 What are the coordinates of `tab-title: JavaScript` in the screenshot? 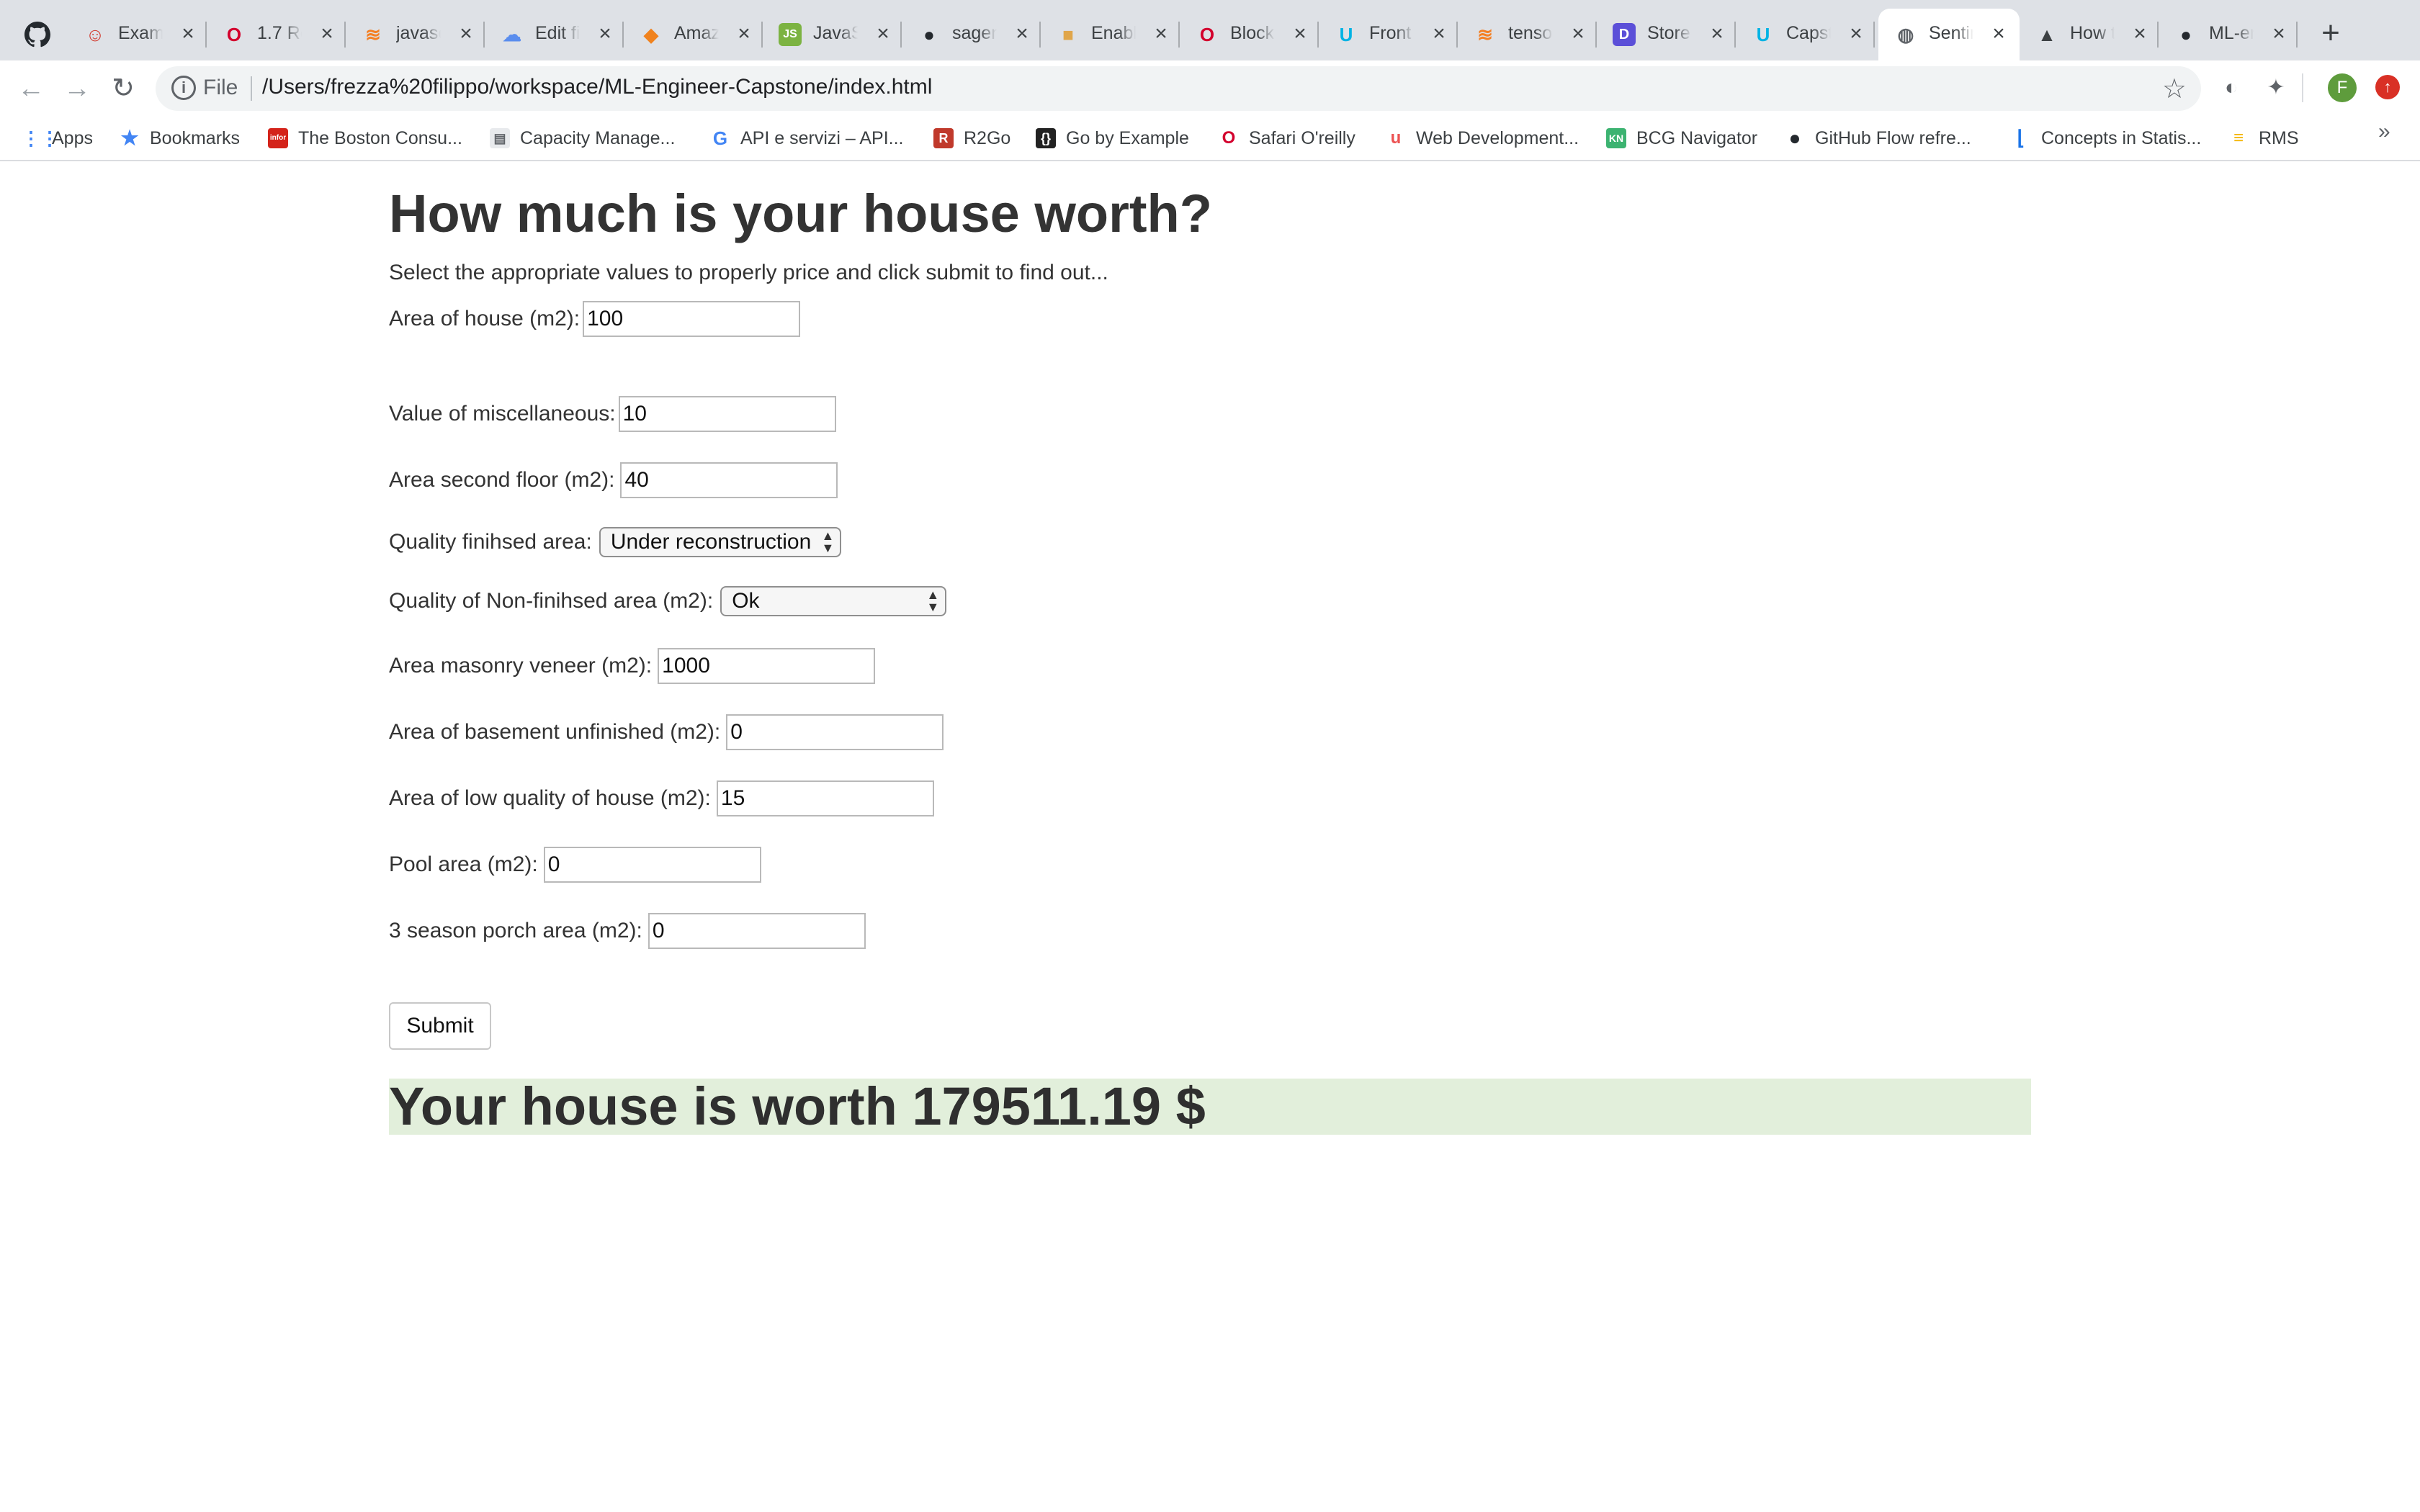 It's located at (835, 33).